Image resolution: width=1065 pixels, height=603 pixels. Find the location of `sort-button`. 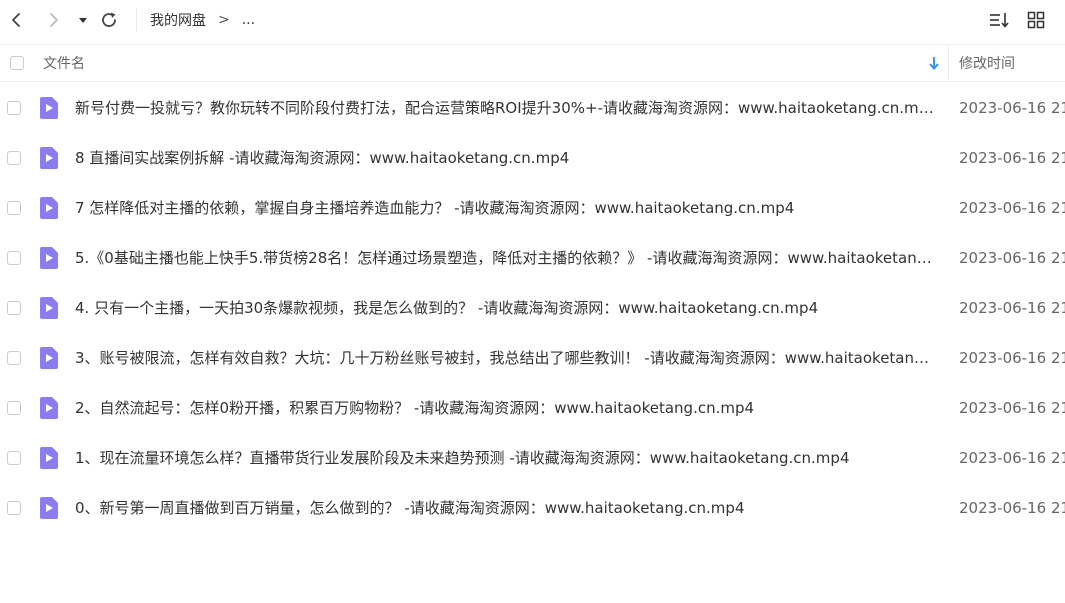

sort-button is located at coordinates (999, 20).